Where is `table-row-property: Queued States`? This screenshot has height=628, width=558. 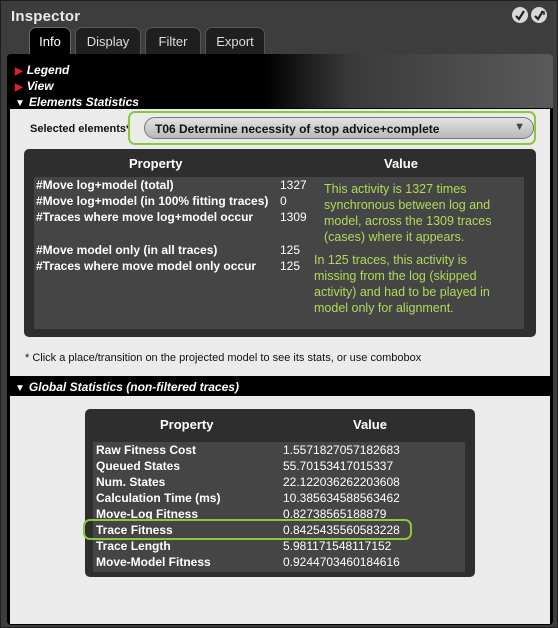
table-row-property: Queued States is located at coordinates (138, 466).